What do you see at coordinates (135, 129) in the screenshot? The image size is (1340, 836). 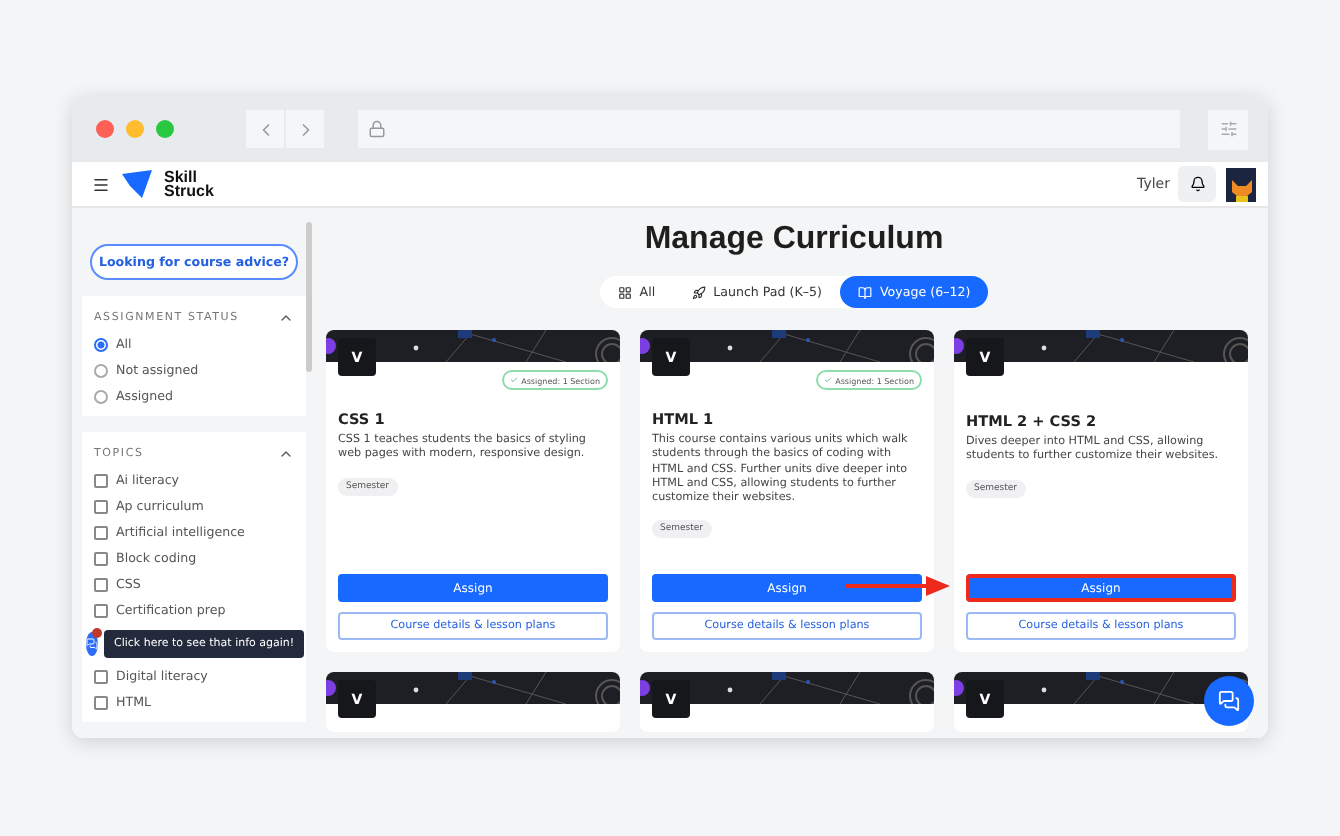 I see `minimize-dot` at bounding box center [135, 129].